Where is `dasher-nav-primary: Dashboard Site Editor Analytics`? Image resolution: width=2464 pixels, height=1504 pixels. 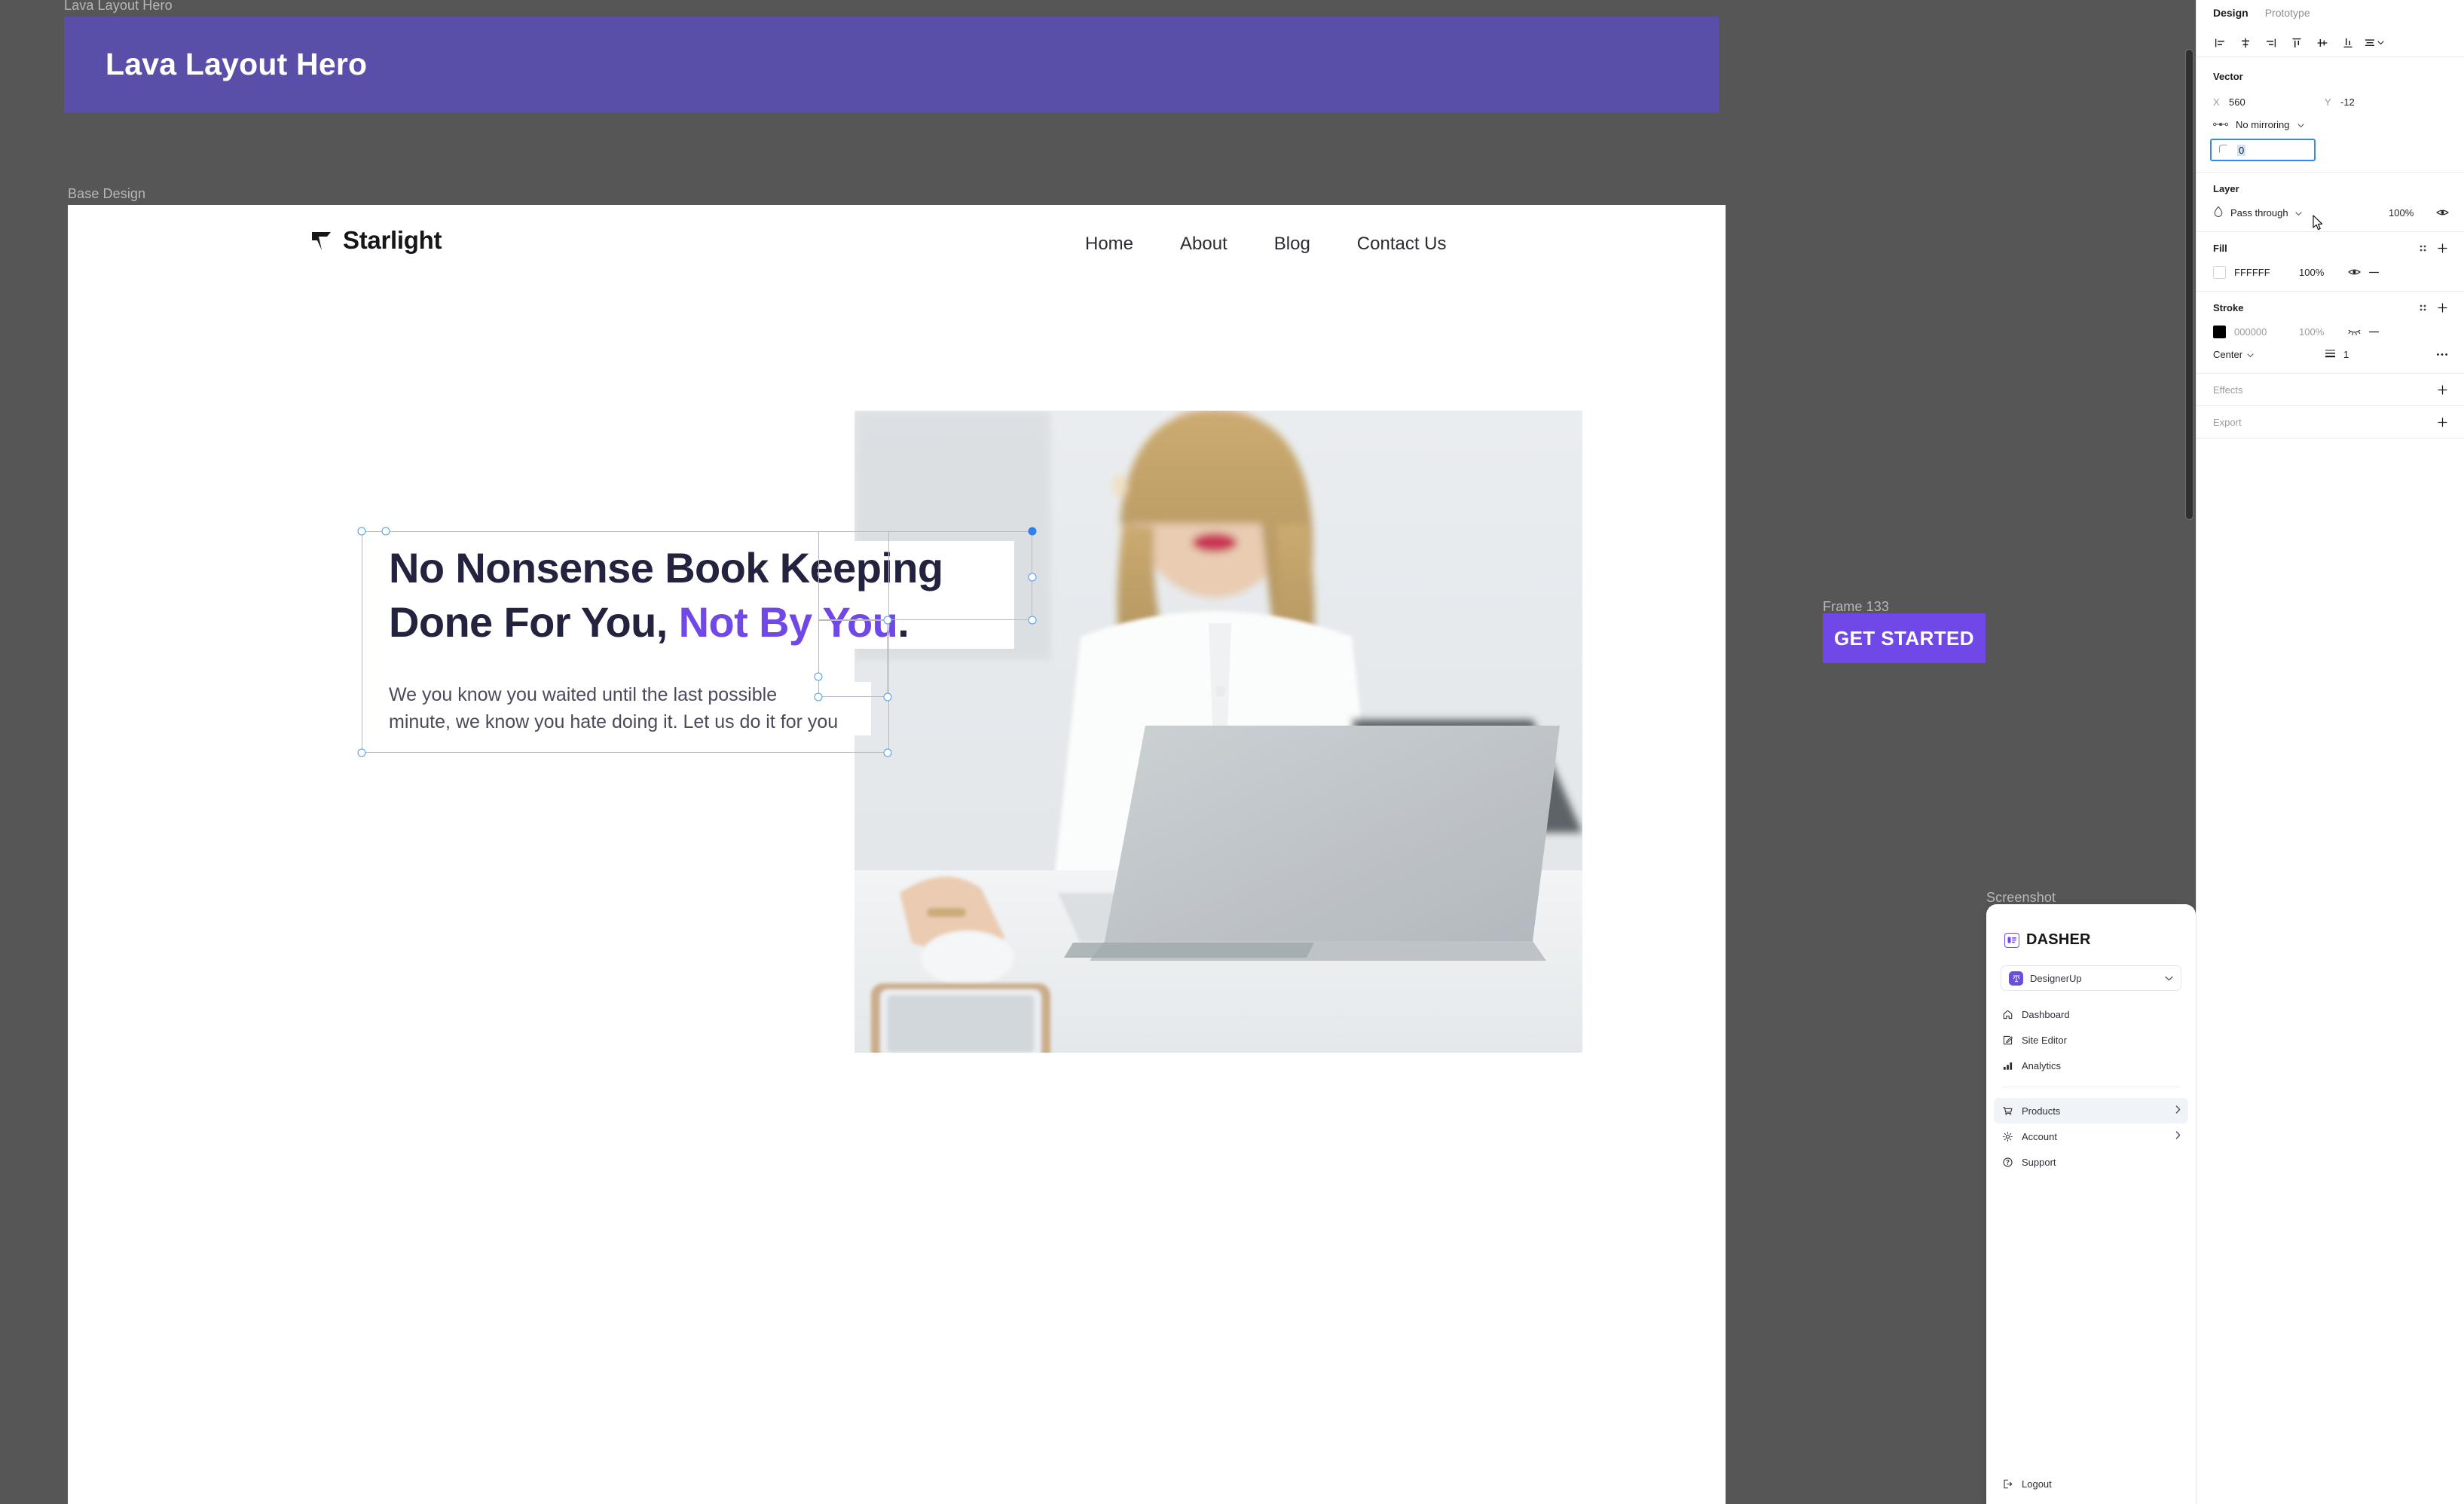 dasher-nav-primary: Dashboard Site Editor Analytics is located at coordinates (2091, 1039).